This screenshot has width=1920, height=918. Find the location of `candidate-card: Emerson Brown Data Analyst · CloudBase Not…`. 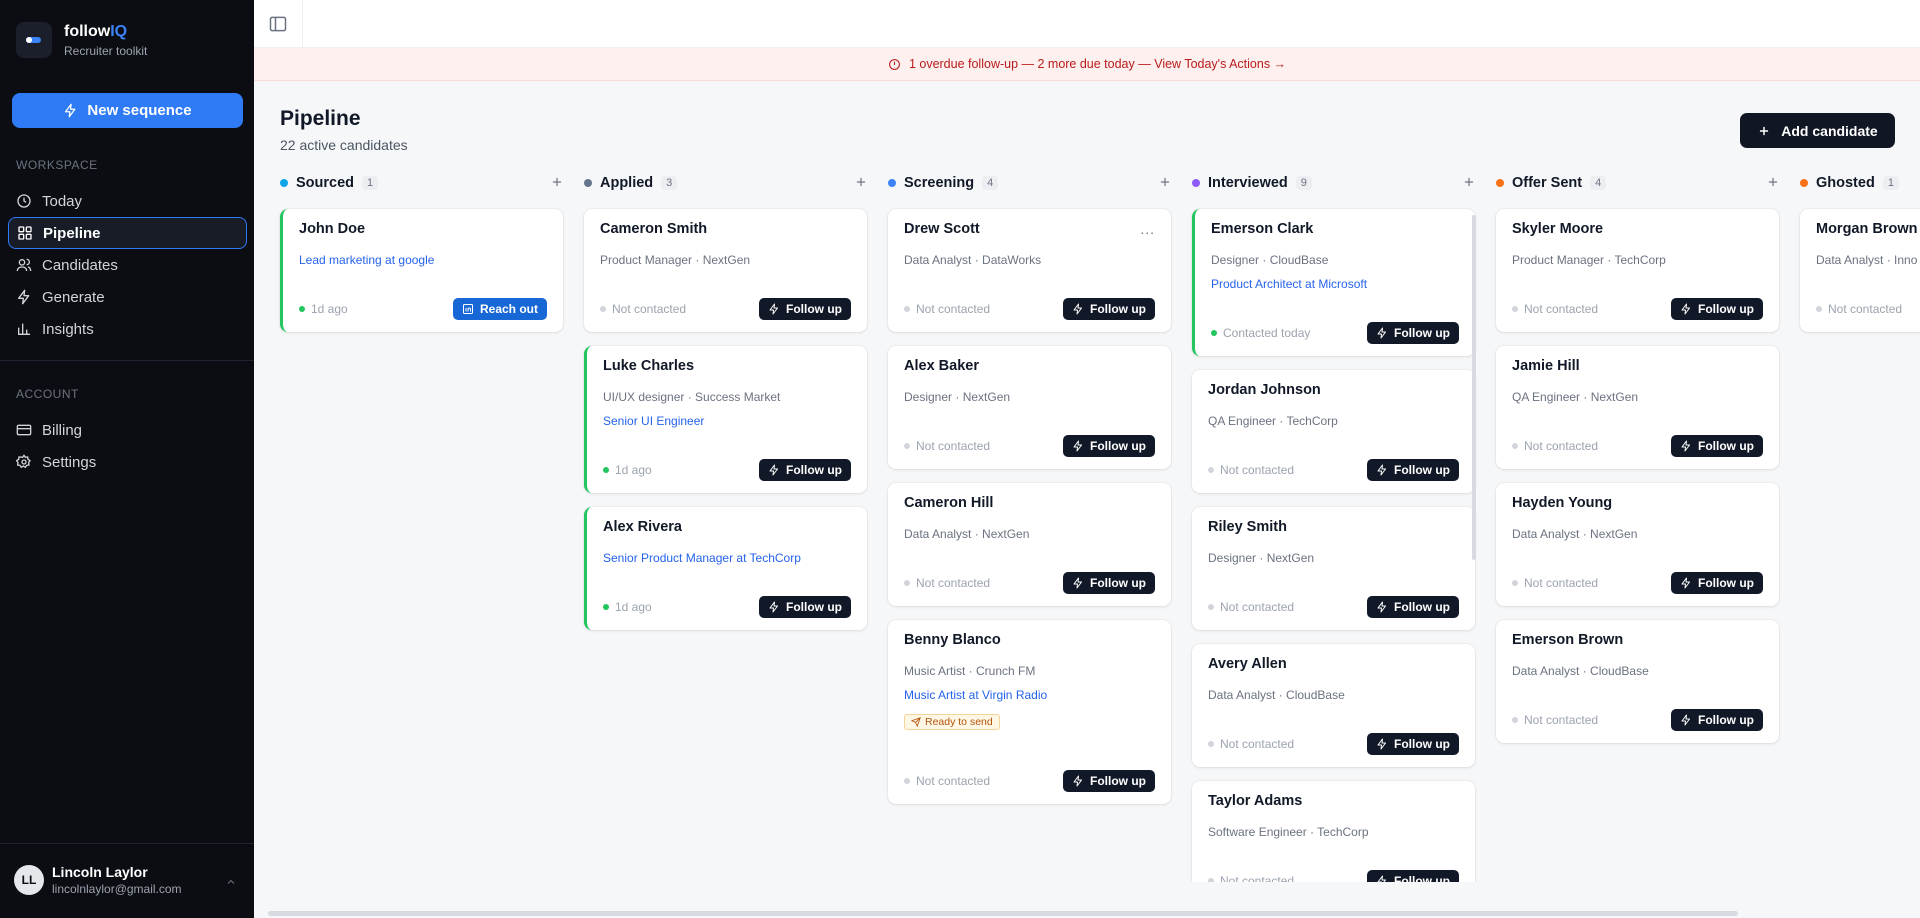

candidate-card: Emerson Brown Data Analyst · CloudBase Not… is located at coordinates (1637, 681).